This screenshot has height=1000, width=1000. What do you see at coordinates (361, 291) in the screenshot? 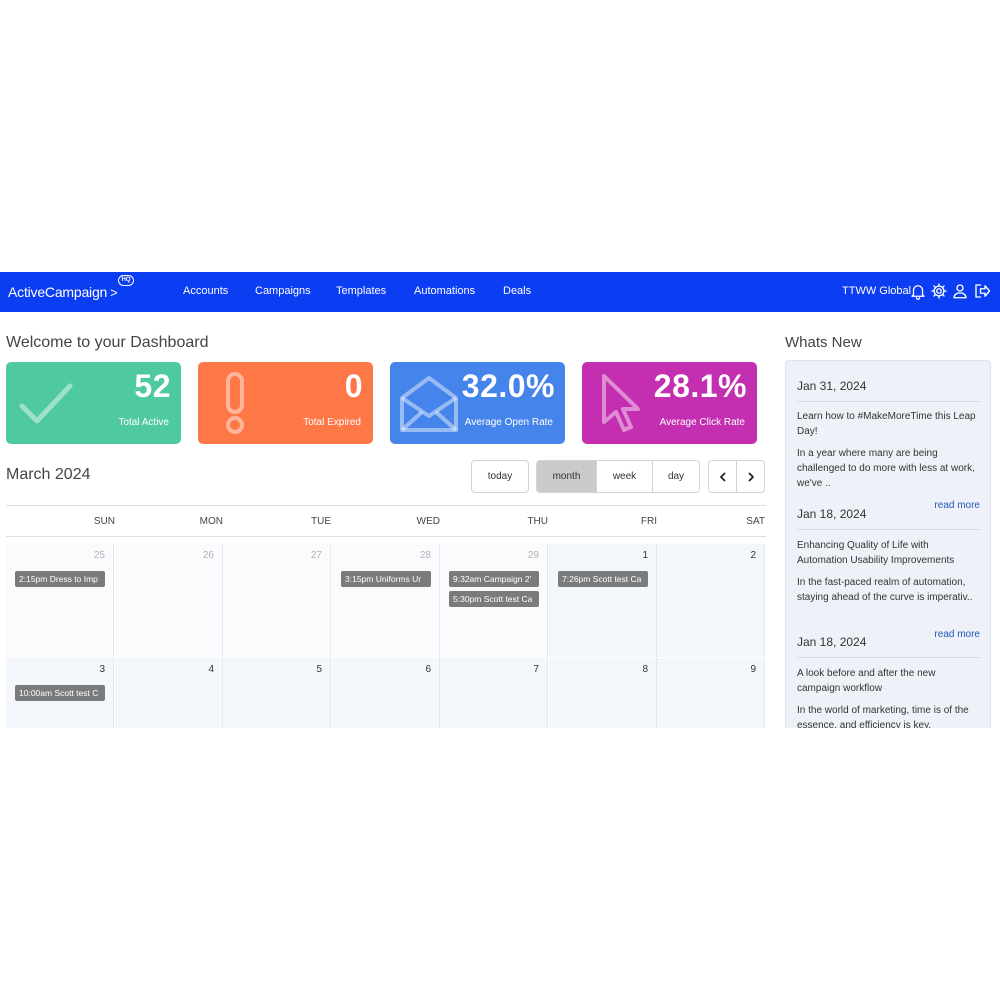
I see `nav-templates: Templates` at bounding box center [361, 291].